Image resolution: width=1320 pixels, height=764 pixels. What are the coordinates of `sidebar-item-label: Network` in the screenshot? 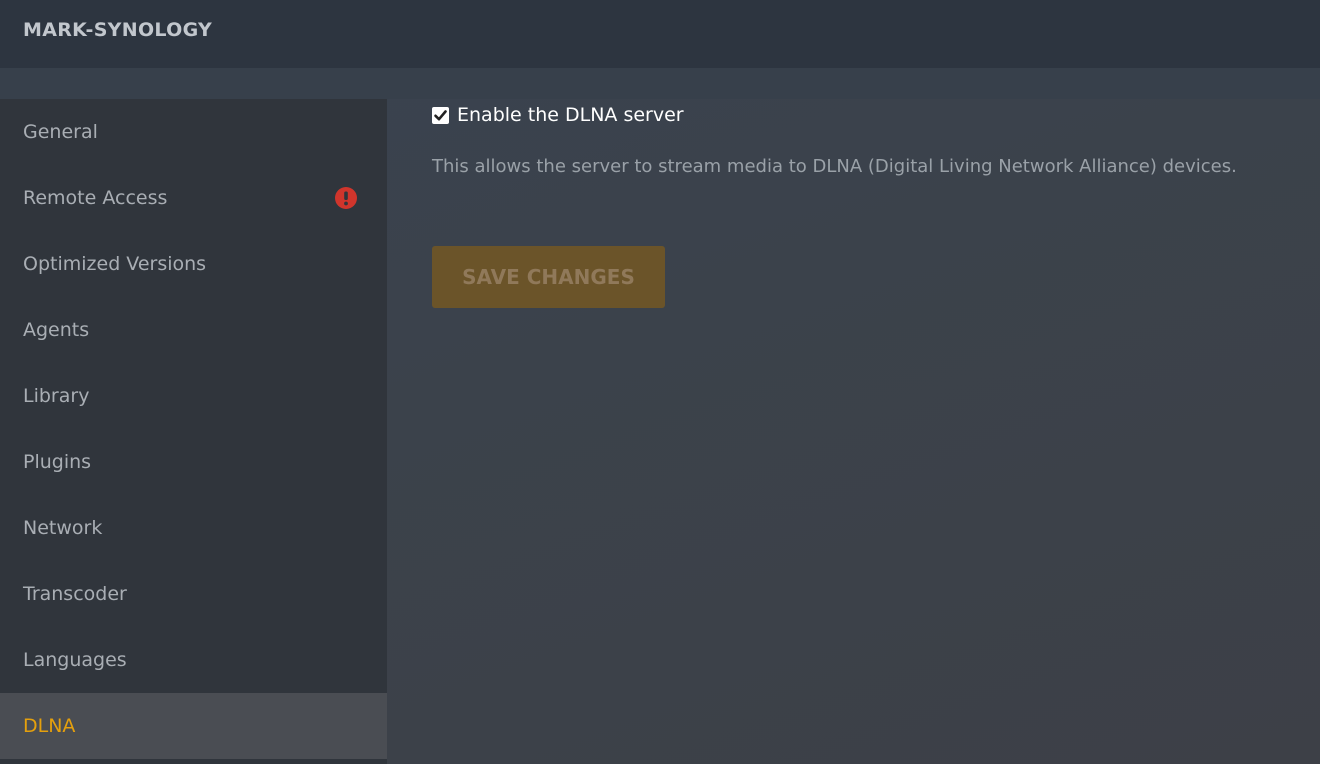 It's located at (63, 528).